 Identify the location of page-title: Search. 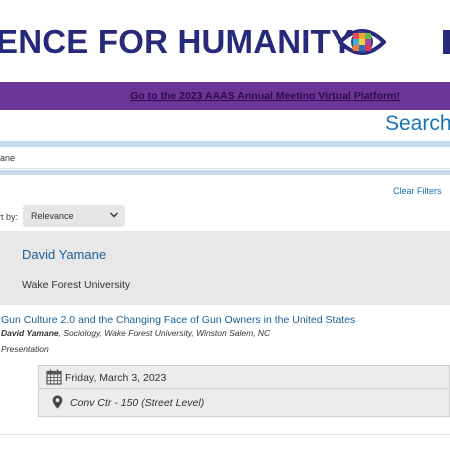
(417, 123).